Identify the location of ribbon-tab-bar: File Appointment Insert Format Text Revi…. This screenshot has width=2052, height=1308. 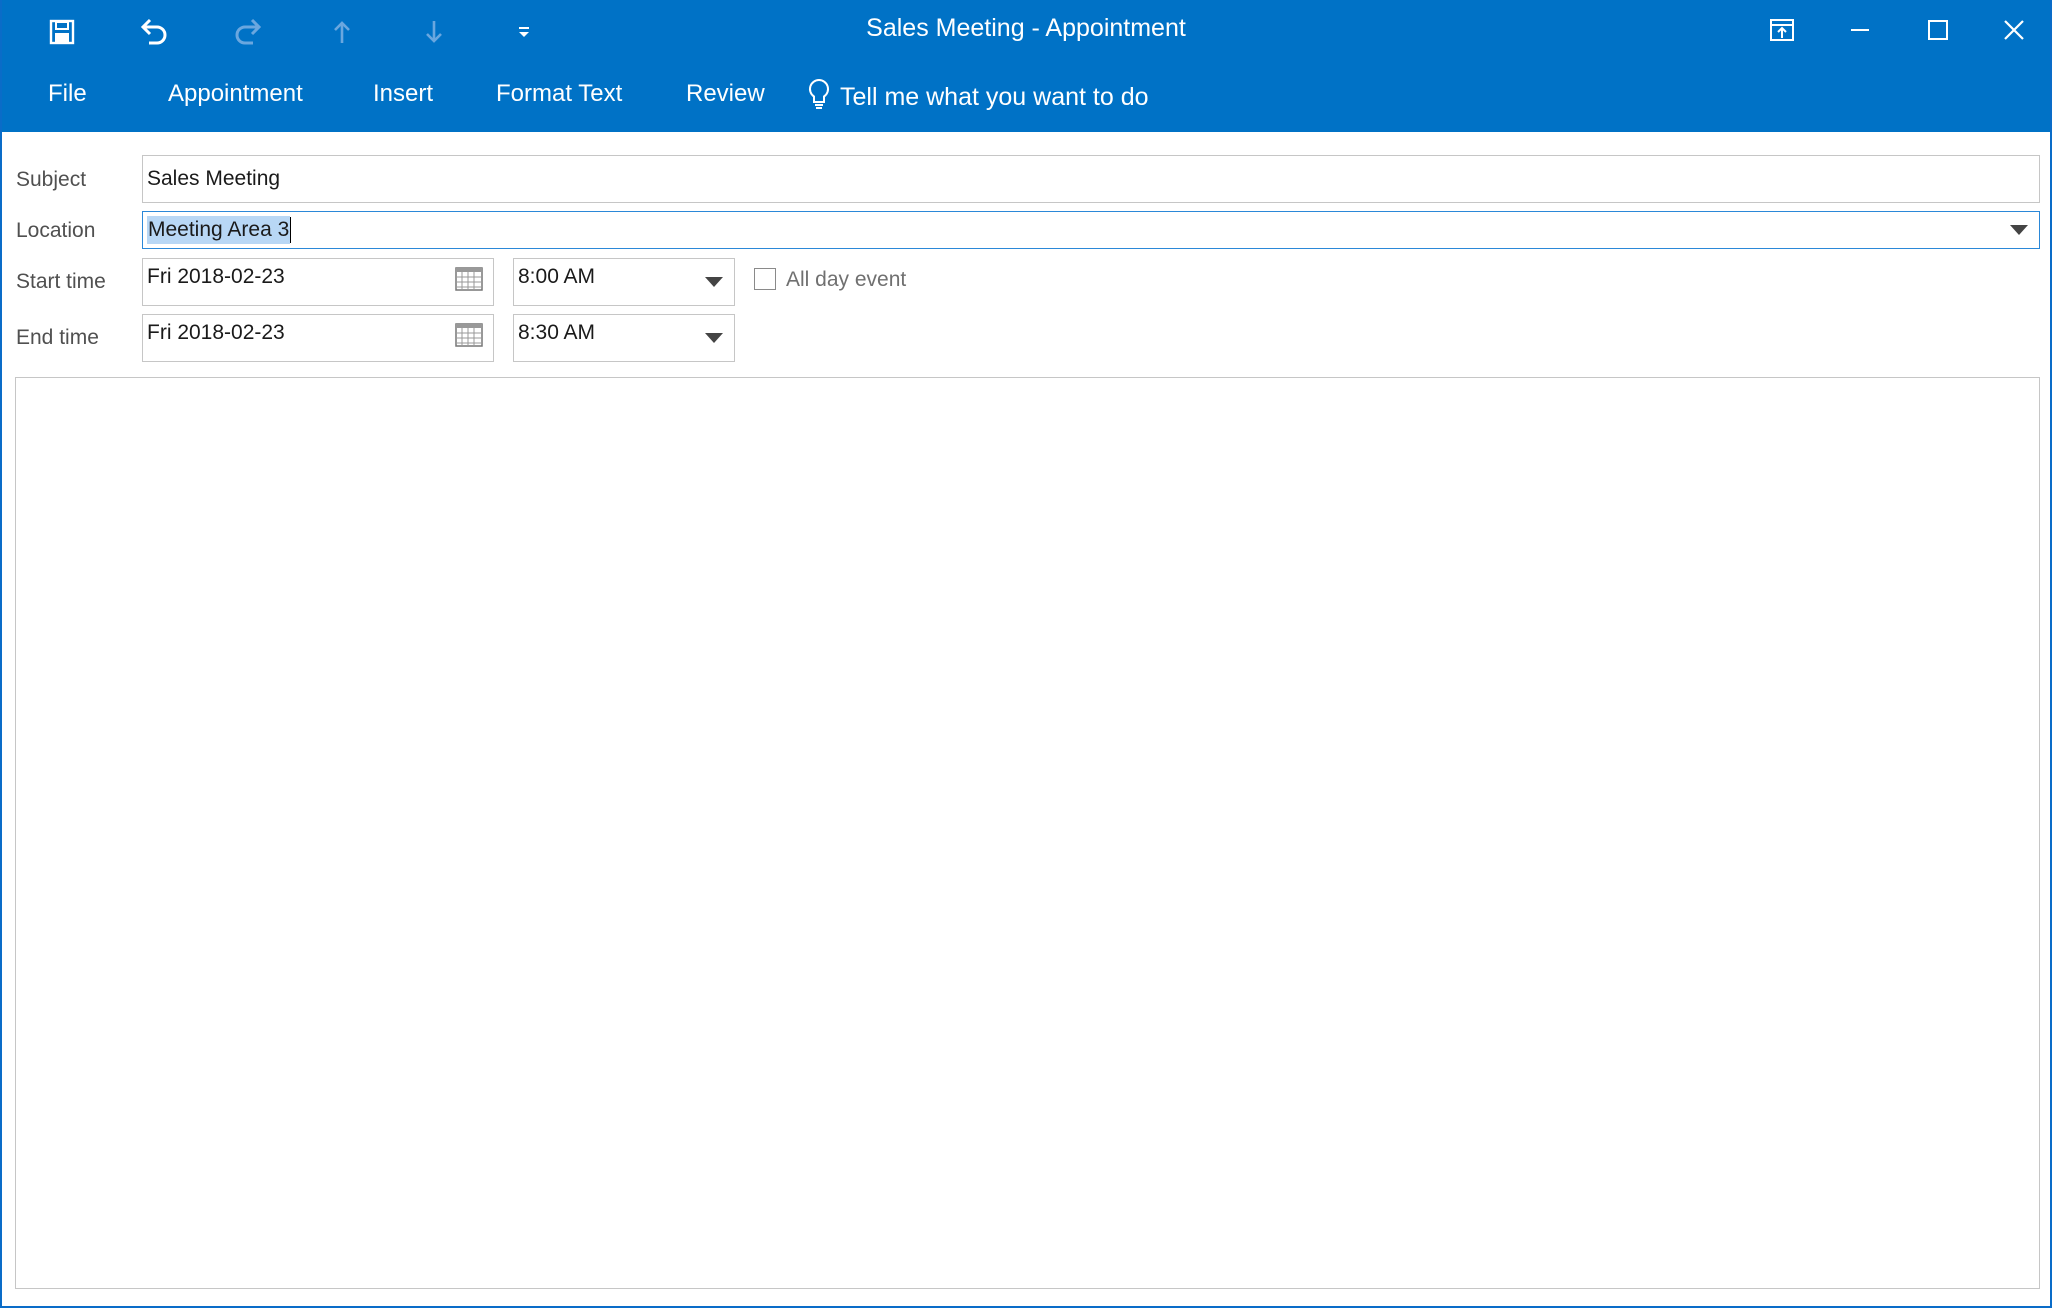
(1026, 98).